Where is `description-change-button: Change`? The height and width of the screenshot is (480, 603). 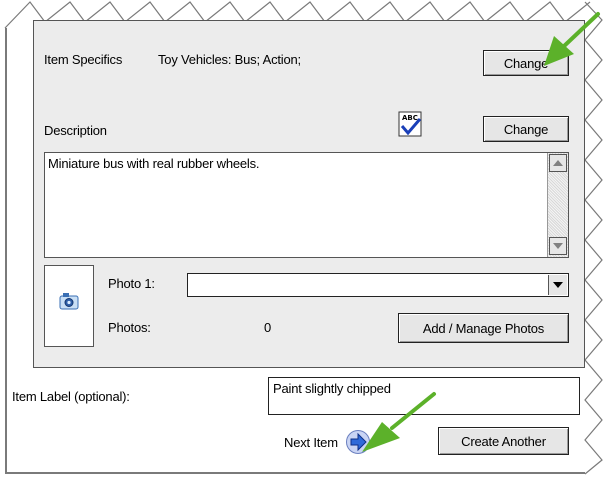
description-change-button: Change is located at coordinates (526, 129).